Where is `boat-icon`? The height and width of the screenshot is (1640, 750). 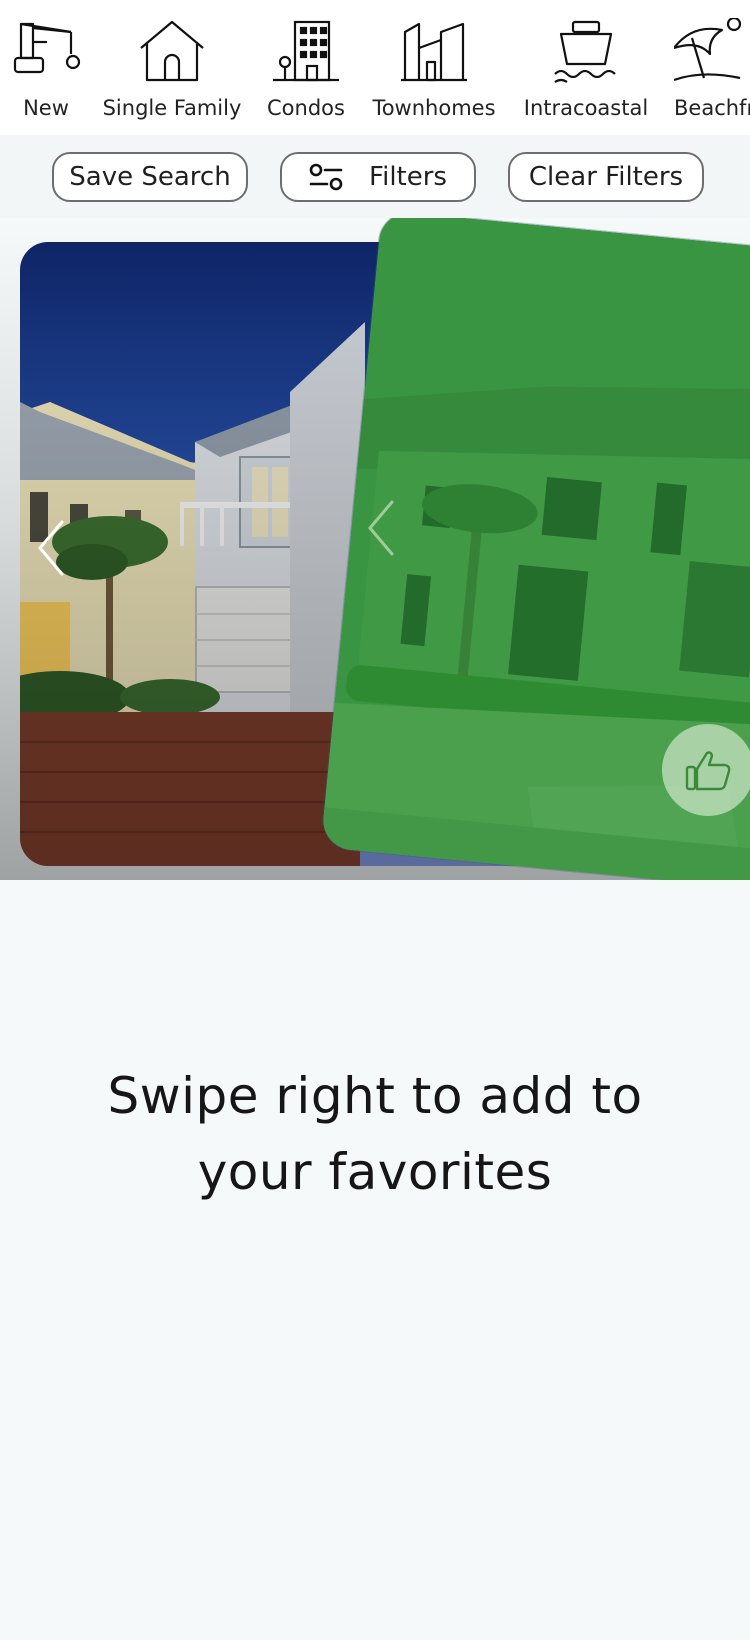
boat-icon is located at coordinates (585, 51).